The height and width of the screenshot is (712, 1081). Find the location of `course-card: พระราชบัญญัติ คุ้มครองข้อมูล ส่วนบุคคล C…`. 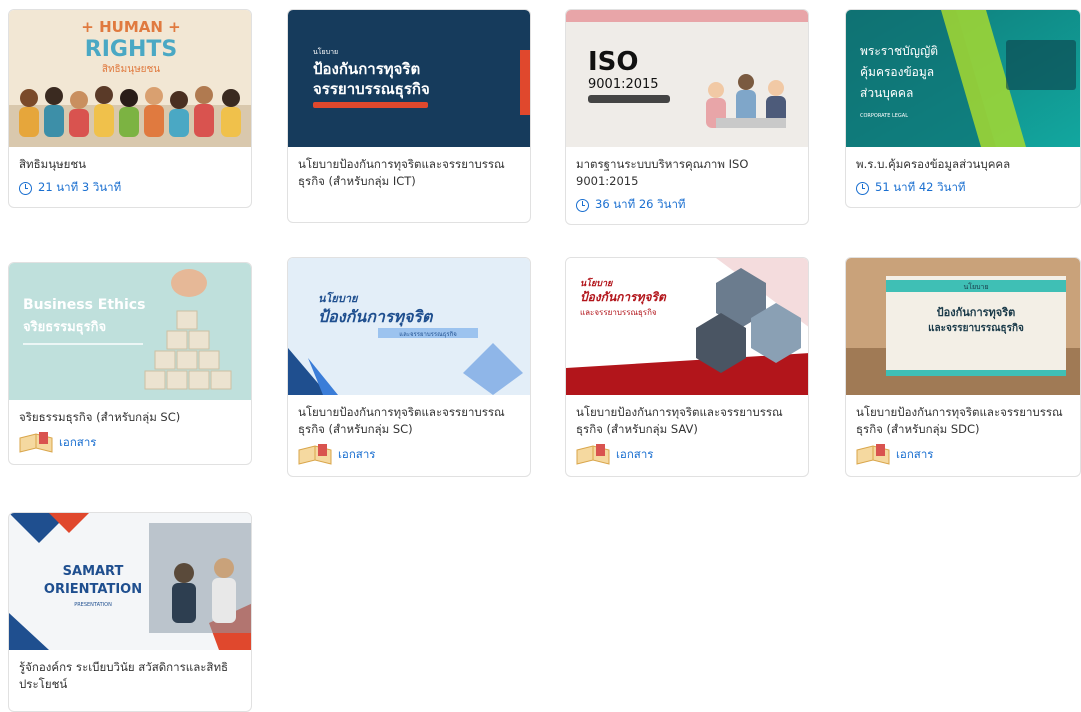

course-card: พระราชบัญญัติ คุ้มครองข้อมูล ส่วนบุคคล C… is located at coordinates (963, 108).